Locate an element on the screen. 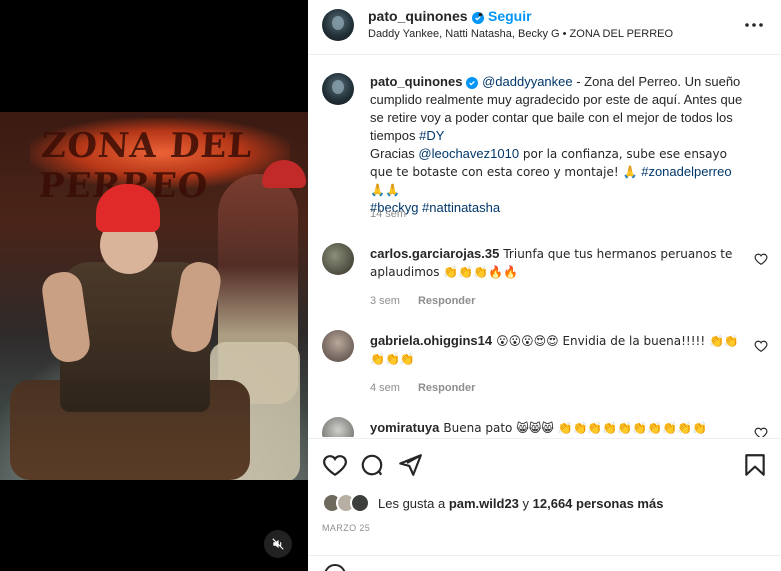 The image size is (781, 571). bookmark-icon is located at coordinates (755, 465).